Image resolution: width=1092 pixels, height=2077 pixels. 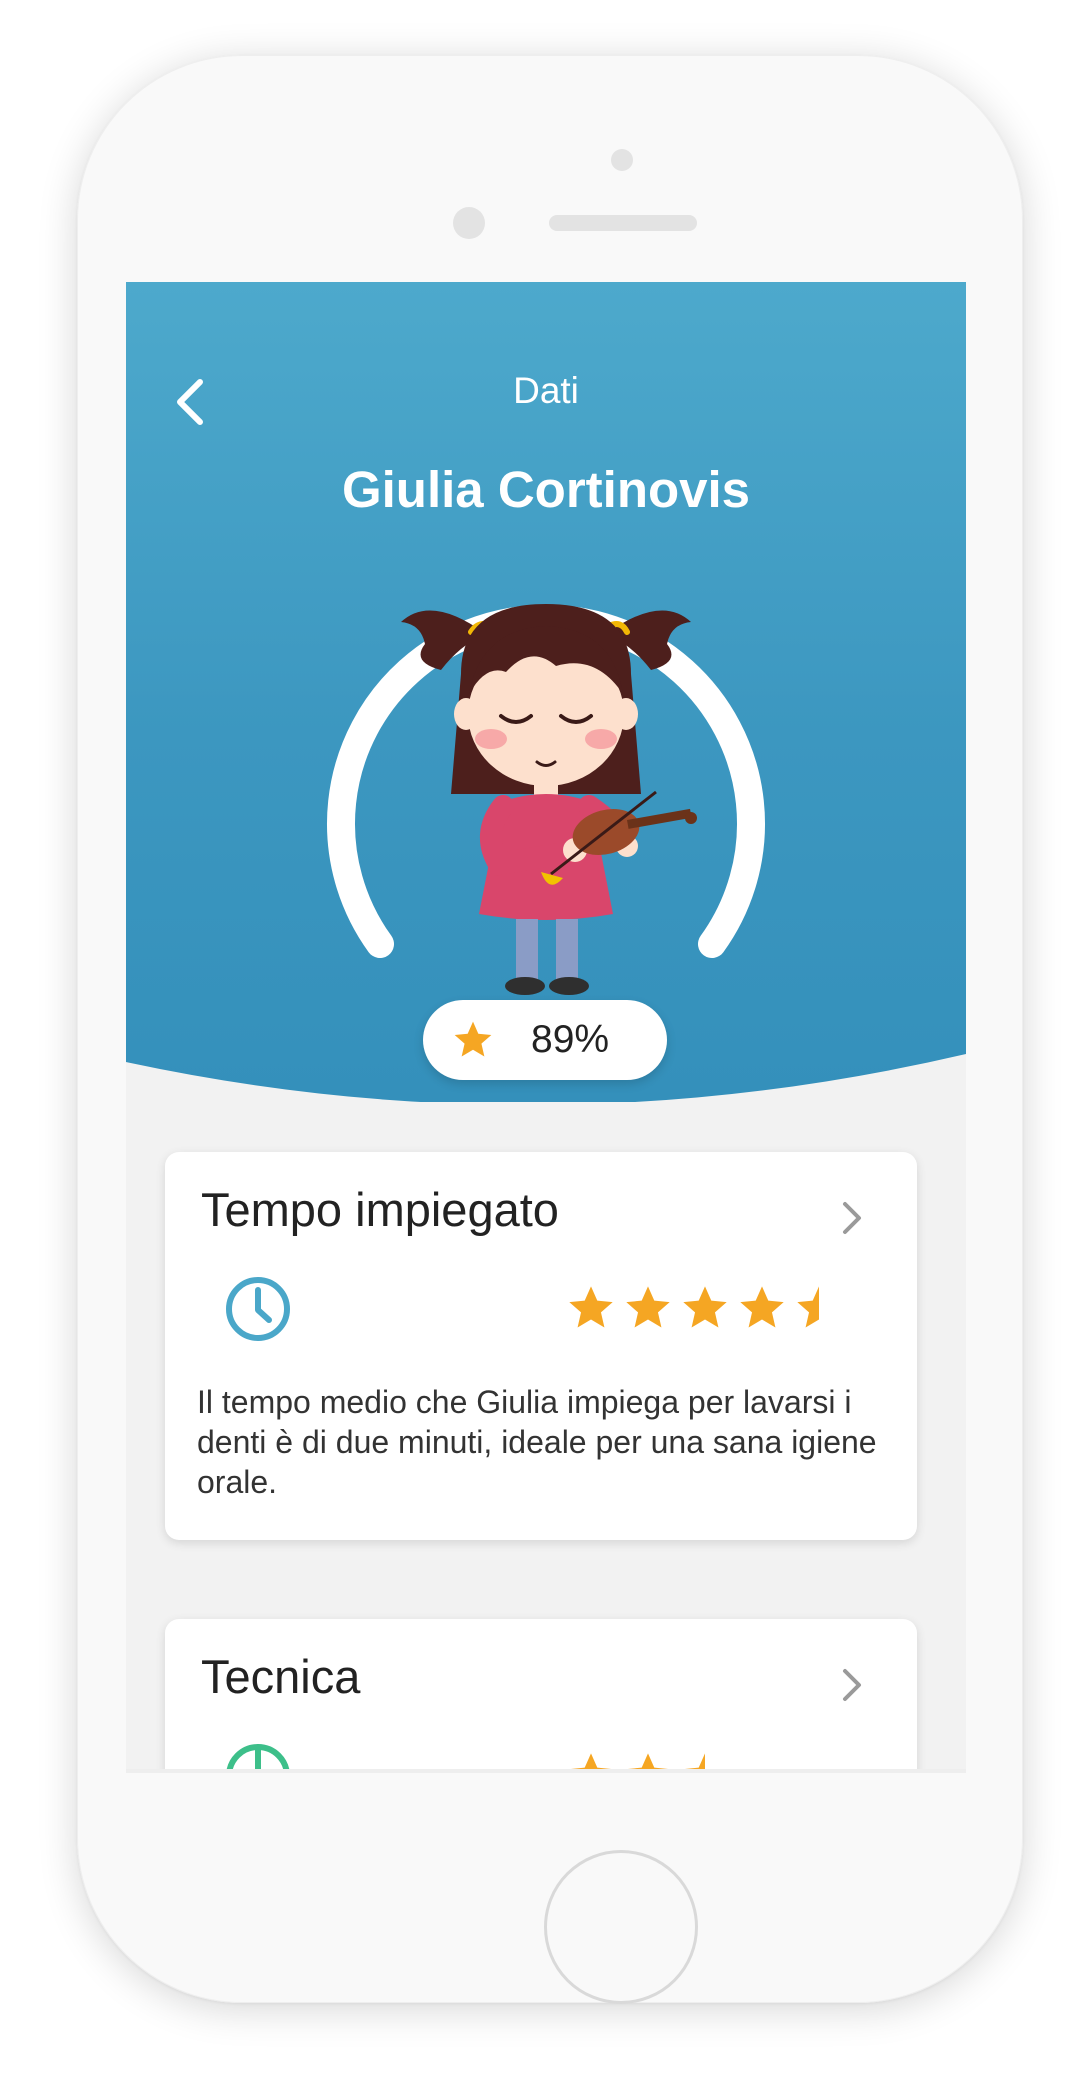 I want to click on earpiece-speaker, so click(x=623, y=223).